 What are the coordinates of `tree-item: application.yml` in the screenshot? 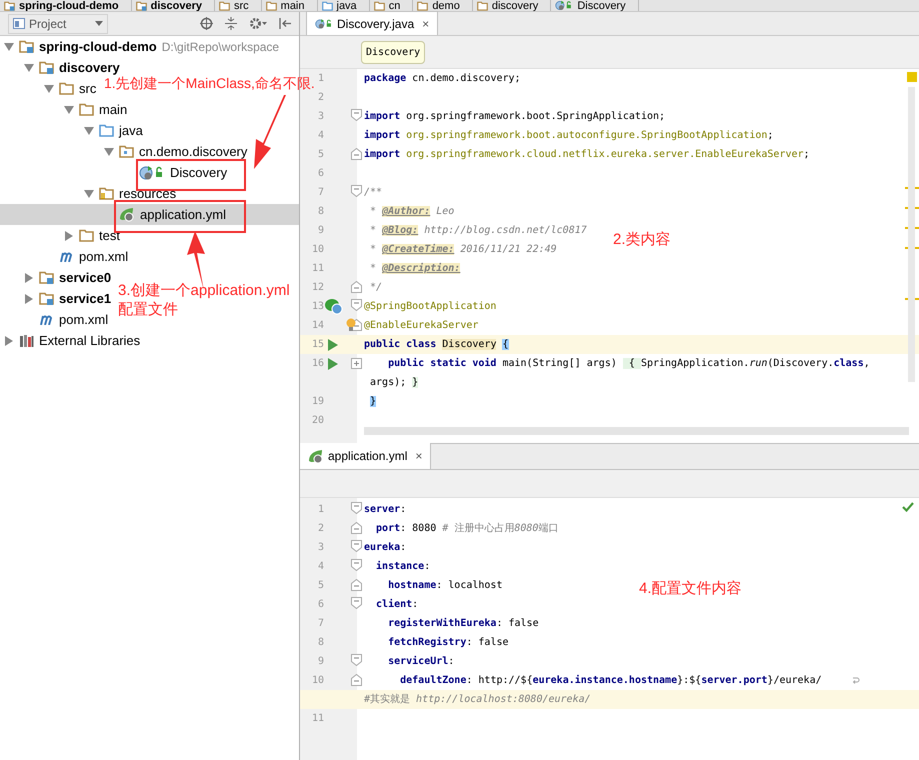 It's located at (165, 214).